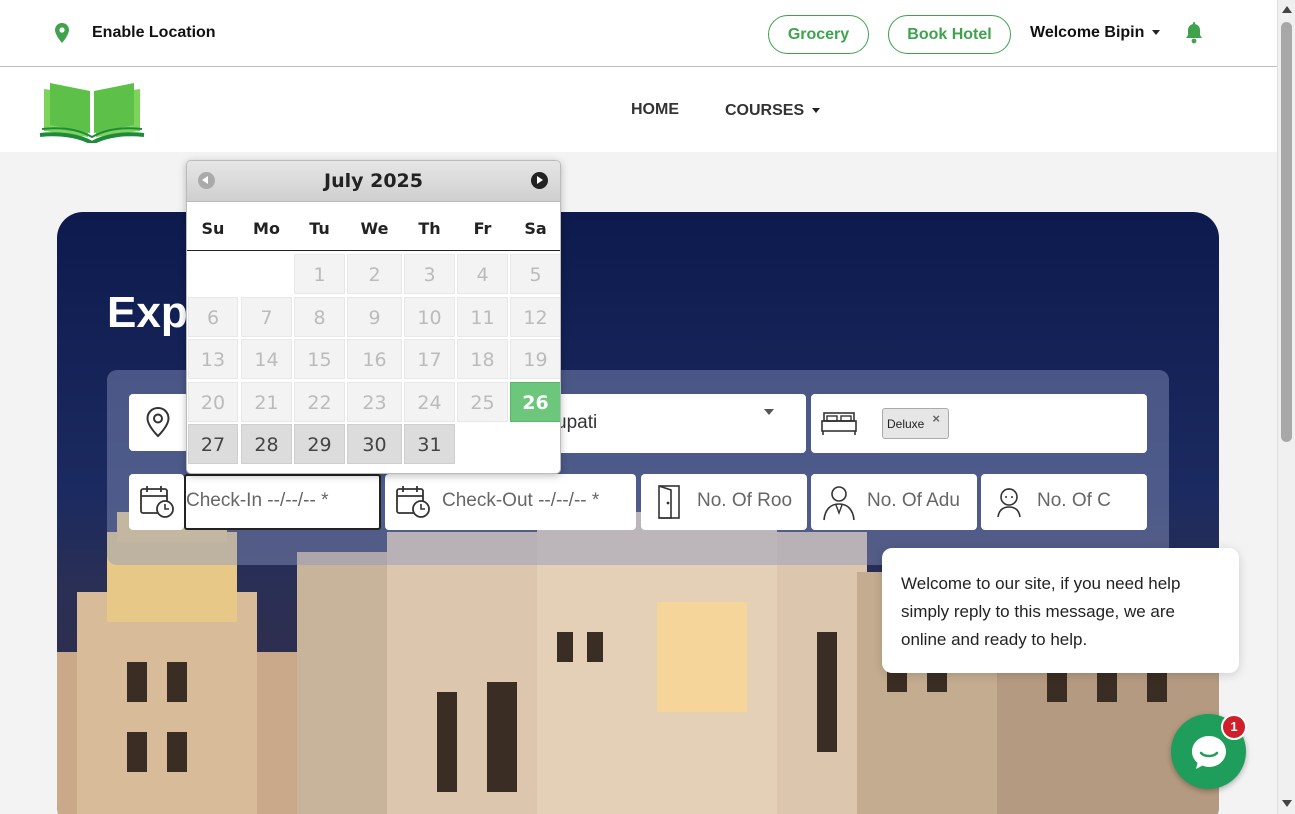 The image size is (1295, 814). What do you see at coordinates (535, 274) in the screenshot?
I see `calendar-day: 5` at bounding box center [535, 274].